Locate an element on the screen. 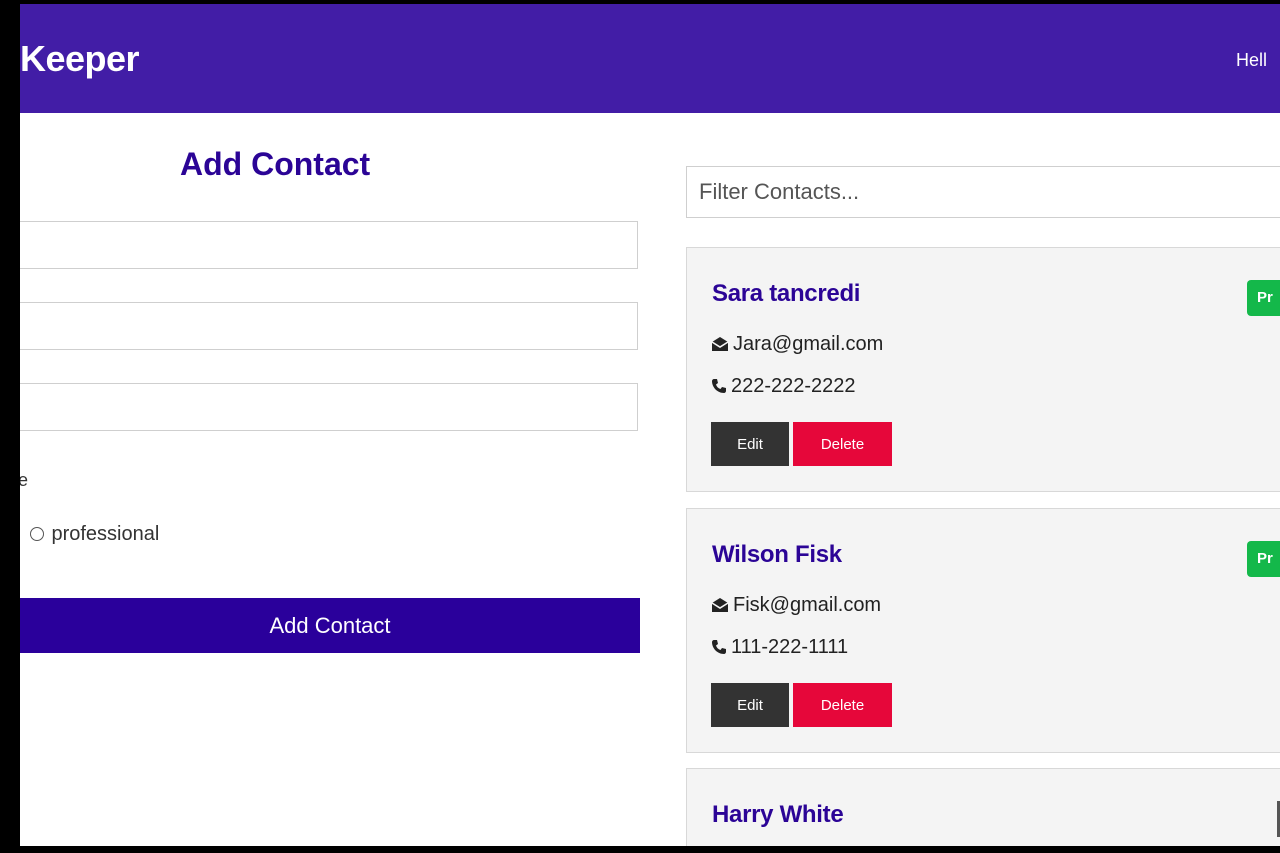 The width and height of the screenshot is (1280, 853). contact-phone: 111-222-1111 is located at coordinates (779, 647).